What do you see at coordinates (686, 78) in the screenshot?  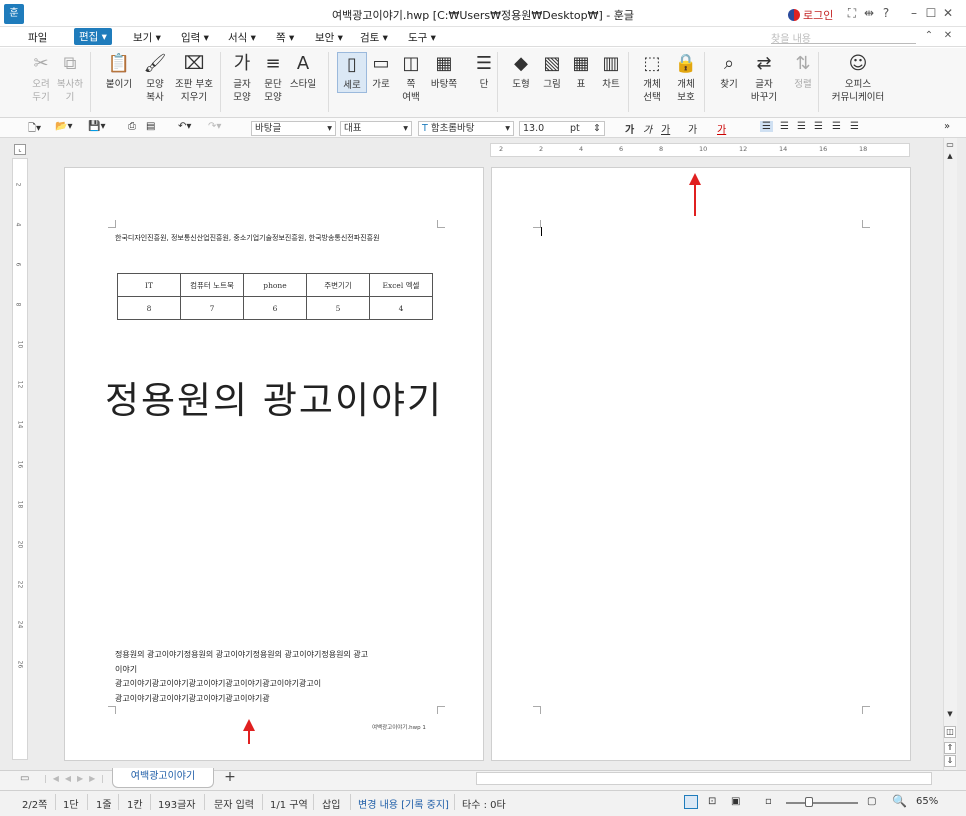 I see `ribbon-button-protect-object: 🔒 개체 보호` at bounding box center [686, 78].